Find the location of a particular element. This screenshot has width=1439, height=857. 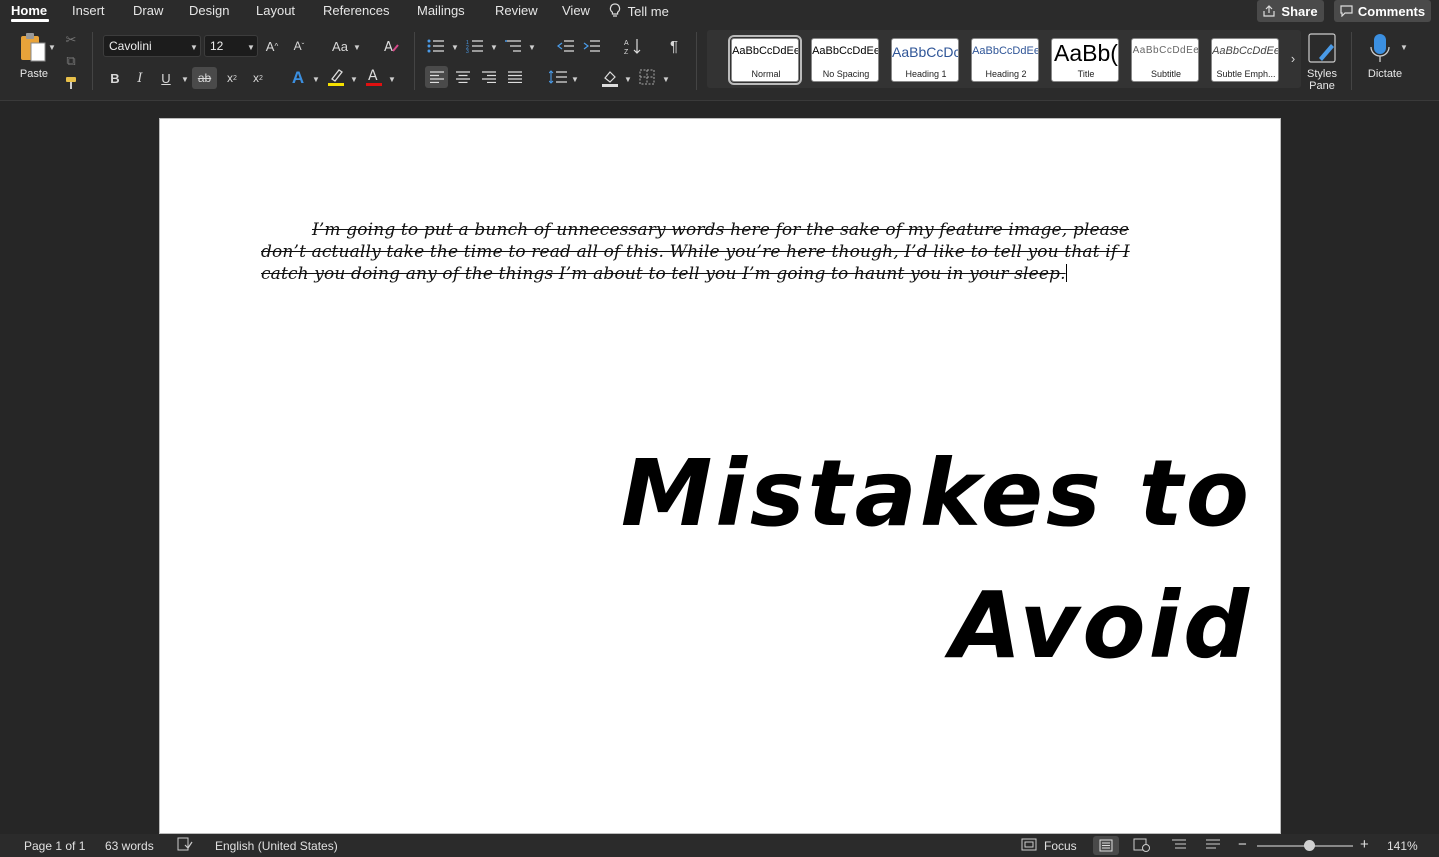

styles-pane-icon is located at coordinates (1322, 48).